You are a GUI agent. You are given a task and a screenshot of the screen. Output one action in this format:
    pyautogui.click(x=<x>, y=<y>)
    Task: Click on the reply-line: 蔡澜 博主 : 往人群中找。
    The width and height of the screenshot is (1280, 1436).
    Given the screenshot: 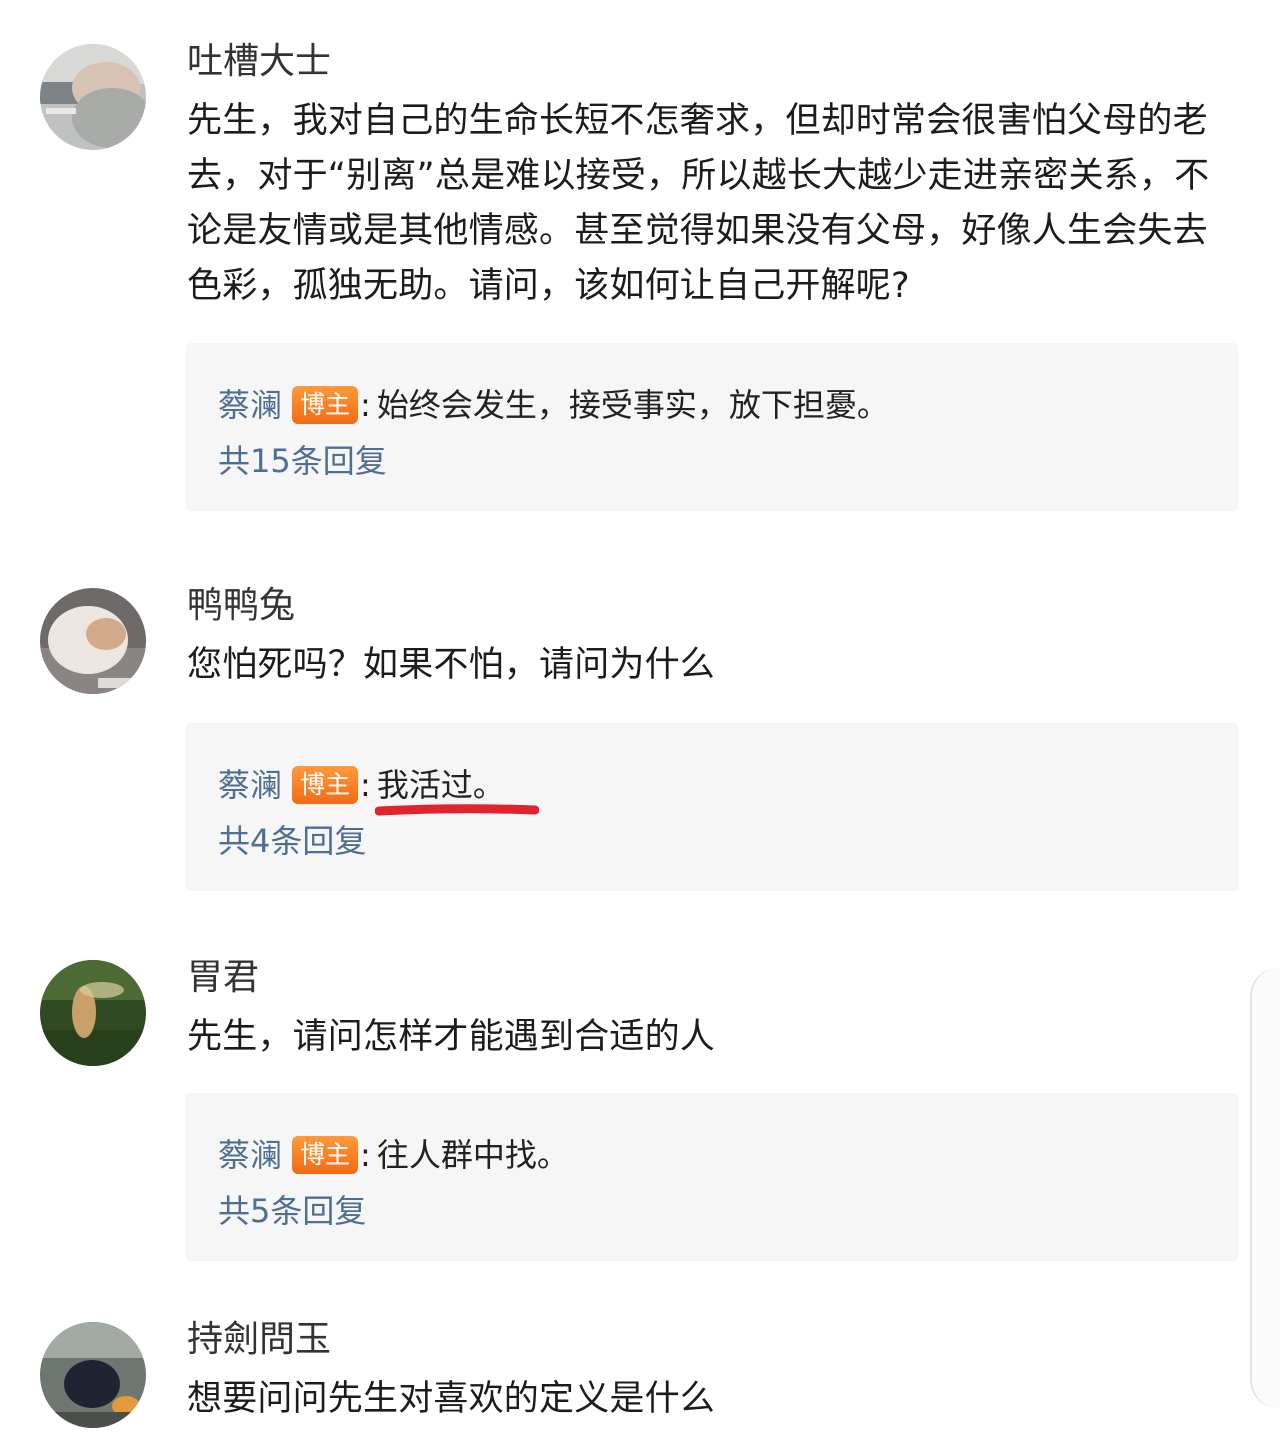 What is the action you would take?
    pyautogui.click(x=393, y=1155)
    